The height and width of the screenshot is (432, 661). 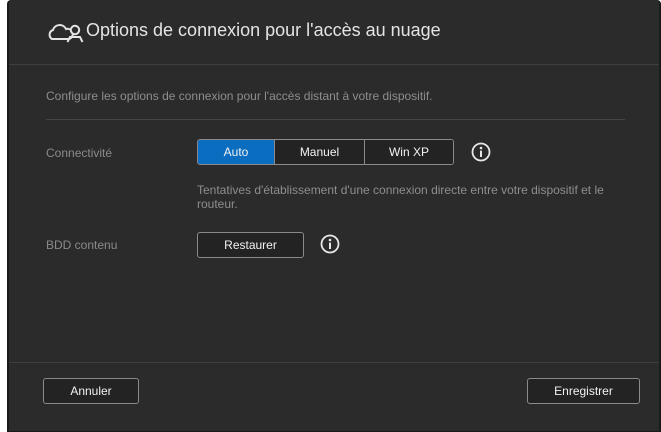 I want to click on connectivity-label: Connectivité, so click(x=79, y=153).